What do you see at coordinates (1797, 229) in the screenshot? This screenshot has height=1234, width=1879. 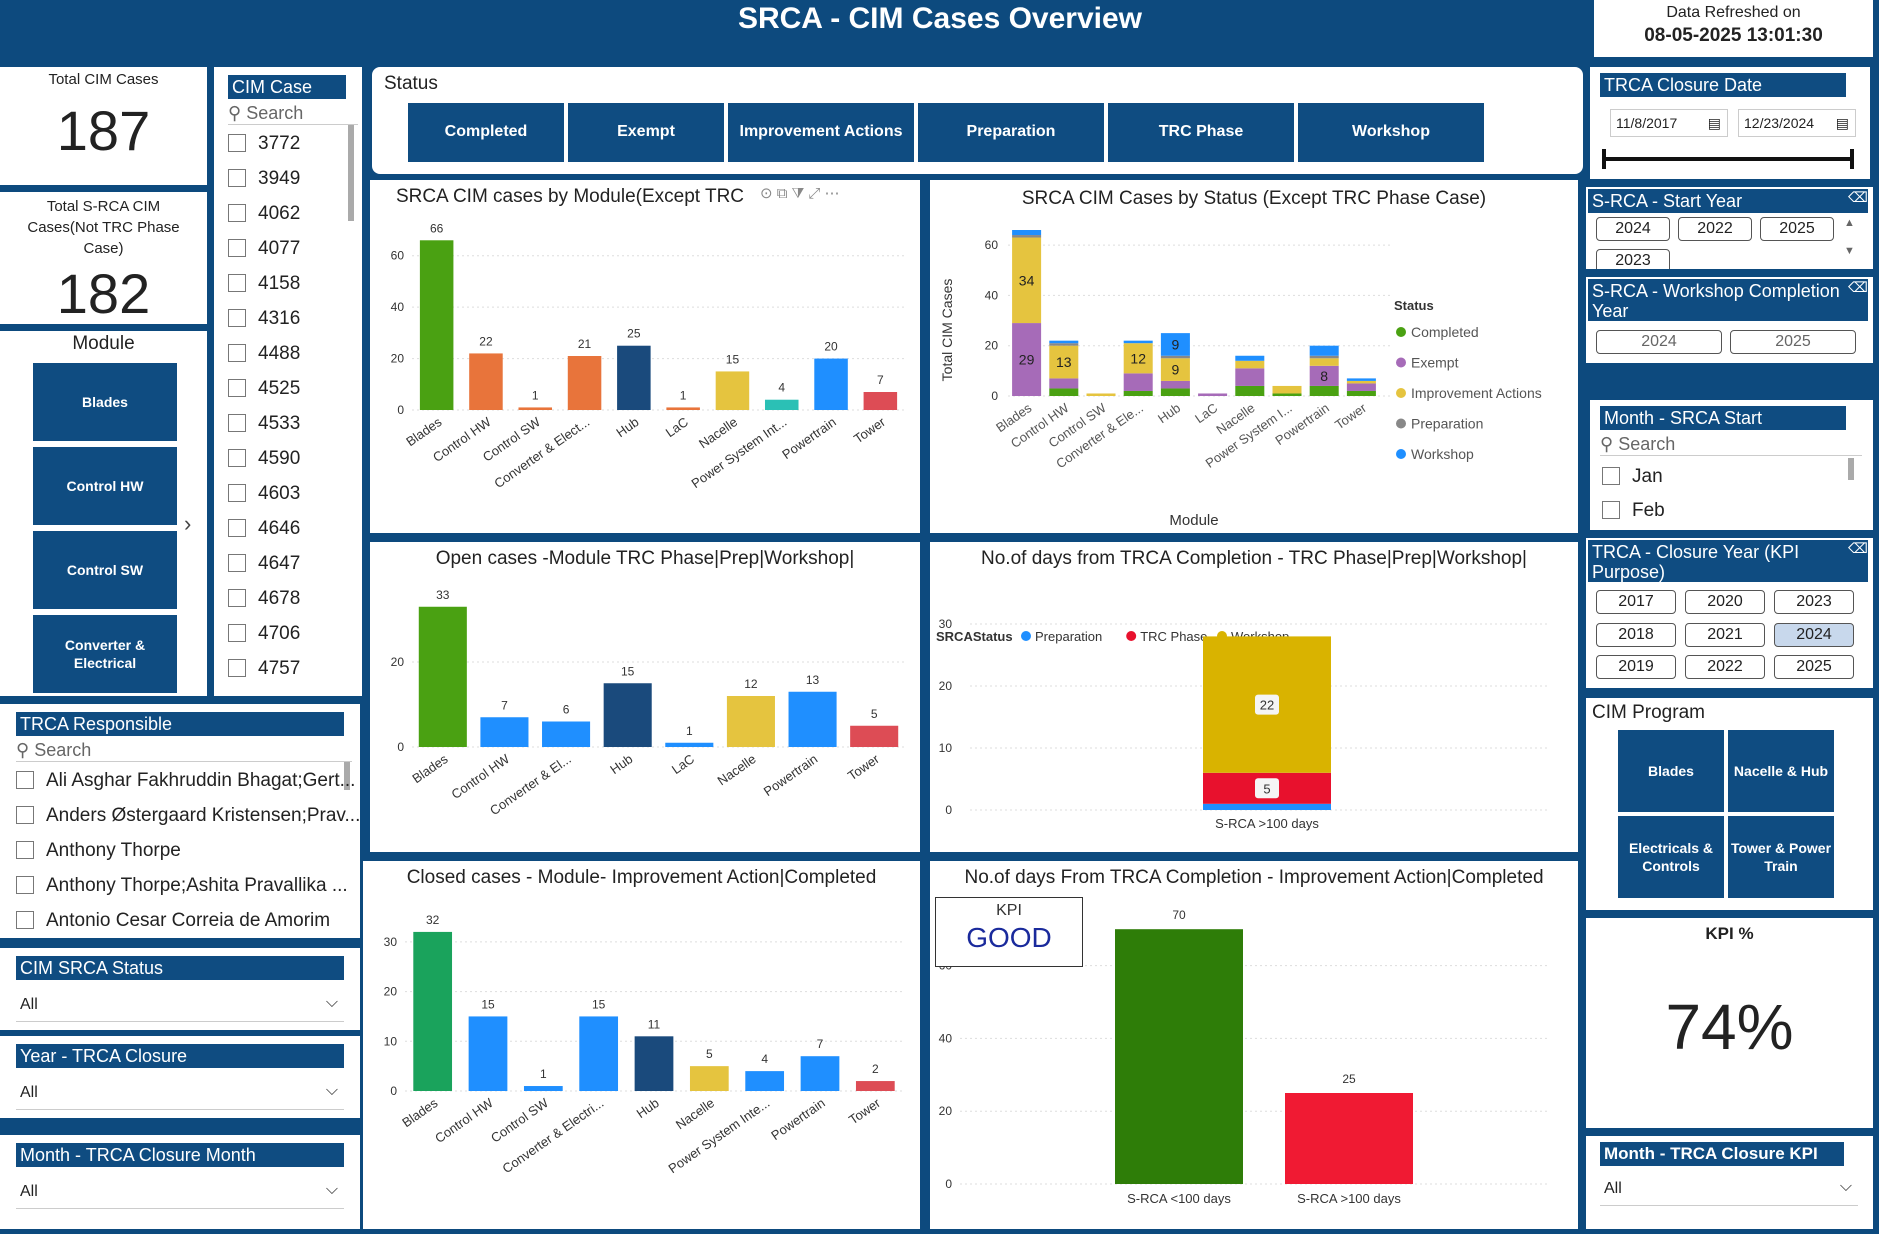 I see `start-year-2025: 2025` at bounding box center [1797, 229].